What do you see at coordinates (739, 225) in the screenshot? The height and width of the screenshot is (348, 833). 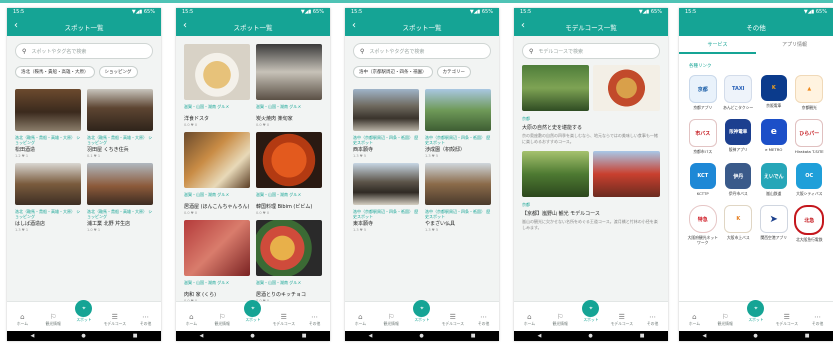 I see `app-link: K 大阪市上バス` at bounding box center [739, 225].